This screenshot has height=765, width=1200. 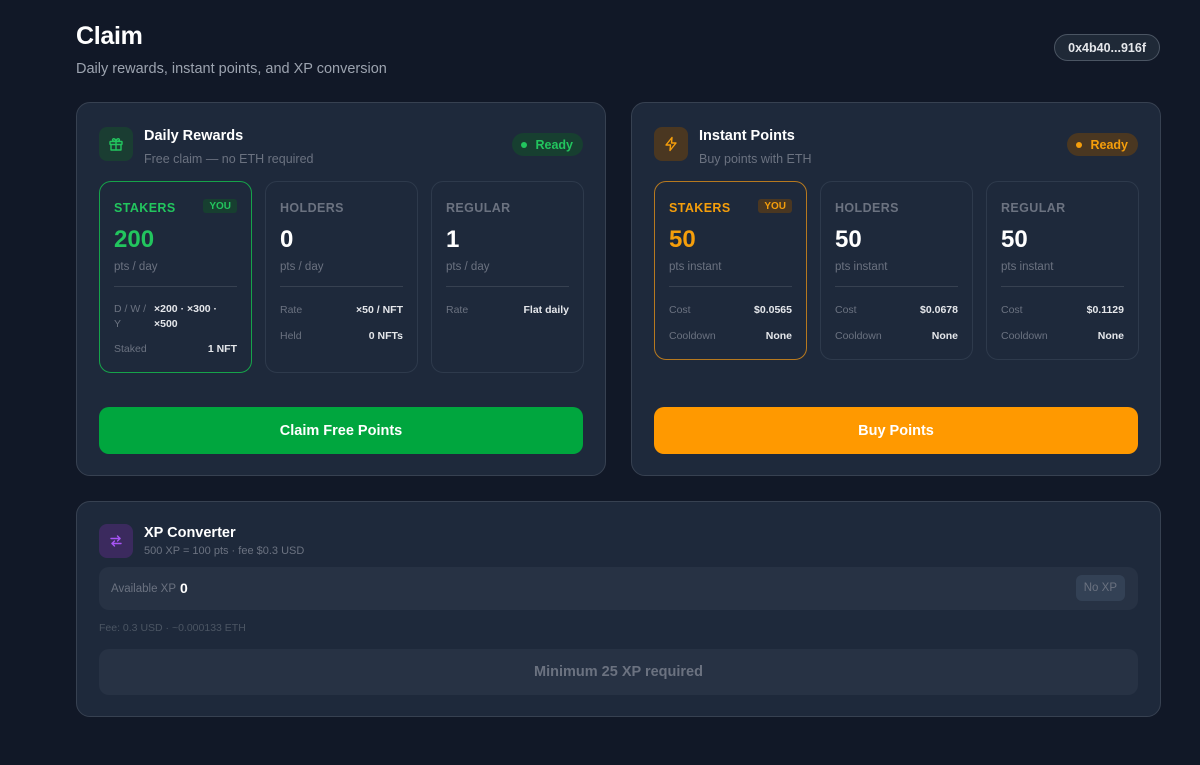 I want to click on tier-row: Staked 1 NFT, so click(x=175, y=349).